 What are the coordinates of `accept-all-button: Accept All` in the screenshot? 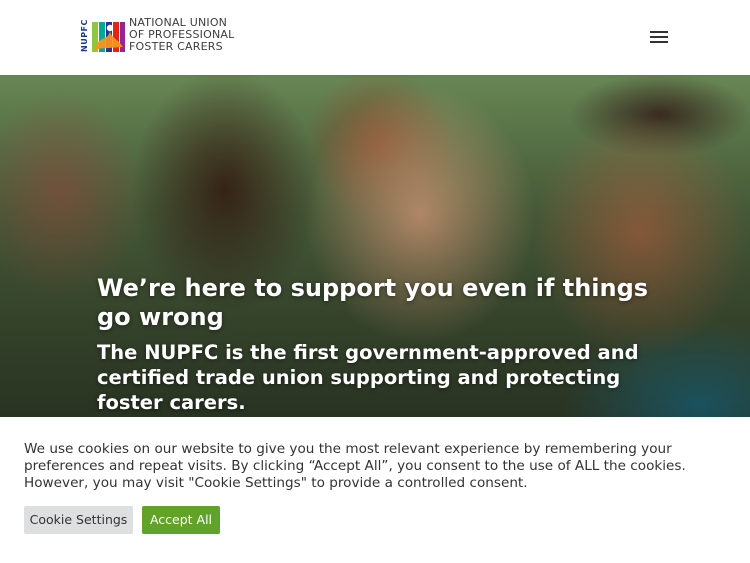 It's located at (181, 520).